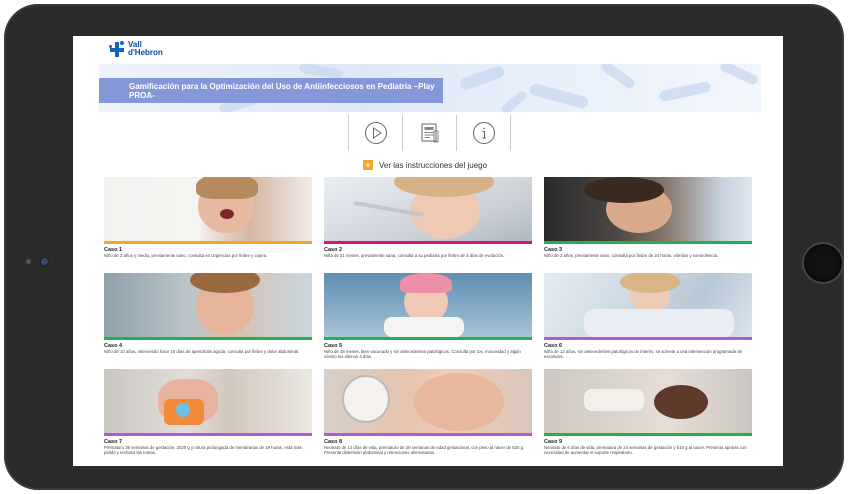 The height and width of the screenshot is (494, 848). I want to click on camera-lens, so click(44, 261).